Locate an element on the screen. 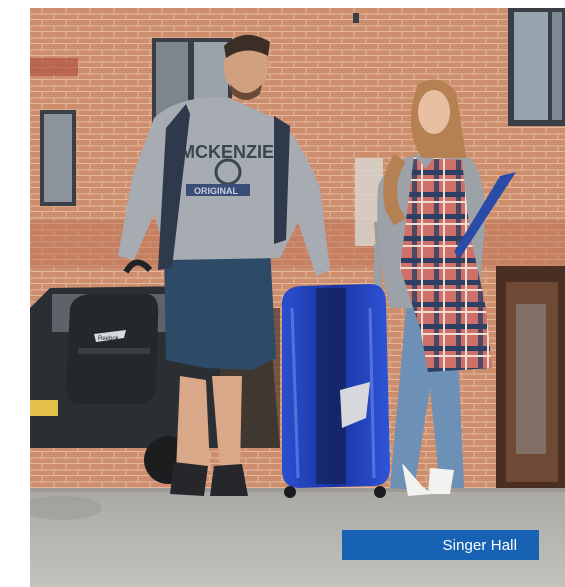  caption-text: Singer Hall is located at coordinates (479, 545).